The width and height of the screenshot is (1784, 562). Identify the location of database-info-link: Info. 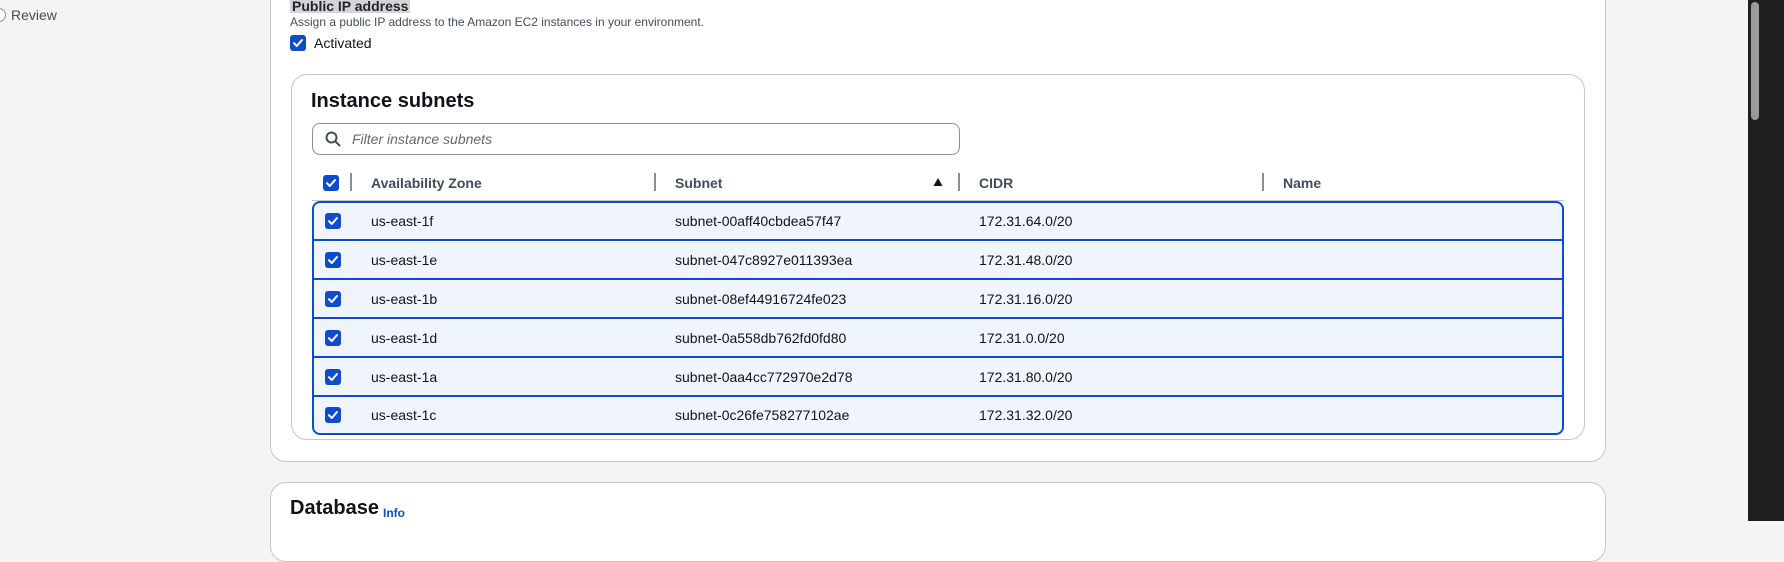
(394, 513).